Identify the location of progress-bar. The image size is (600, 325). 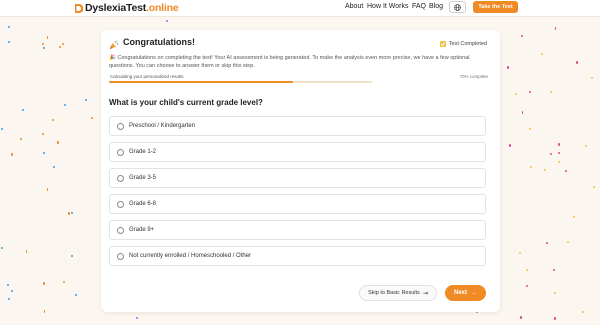
(240, 82).